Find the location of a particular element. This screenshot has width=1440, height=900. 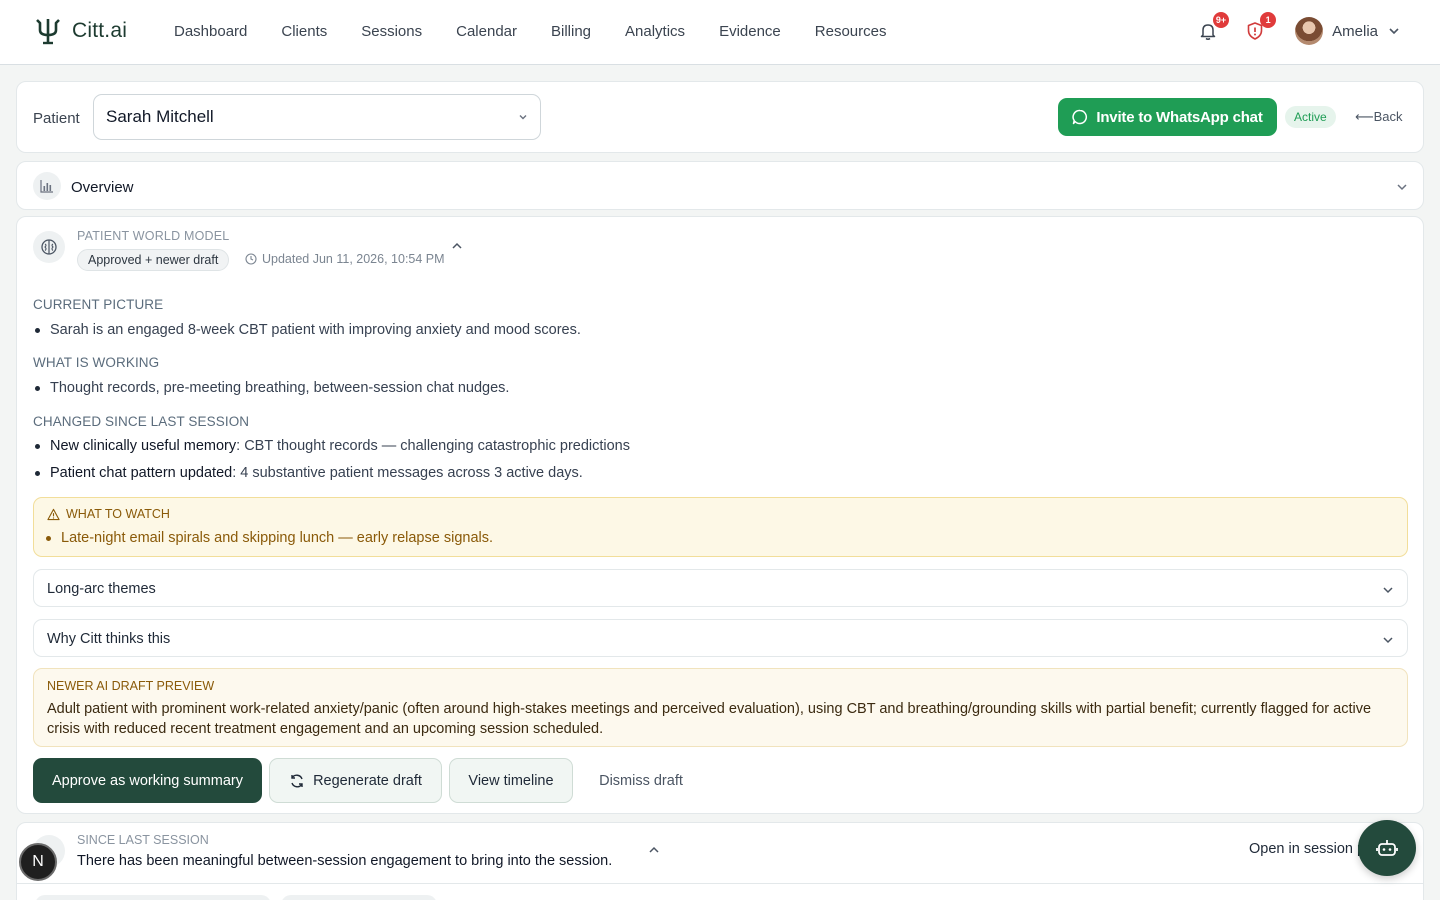

alerts-badge: 1 is located at coordinates (1268, 20).